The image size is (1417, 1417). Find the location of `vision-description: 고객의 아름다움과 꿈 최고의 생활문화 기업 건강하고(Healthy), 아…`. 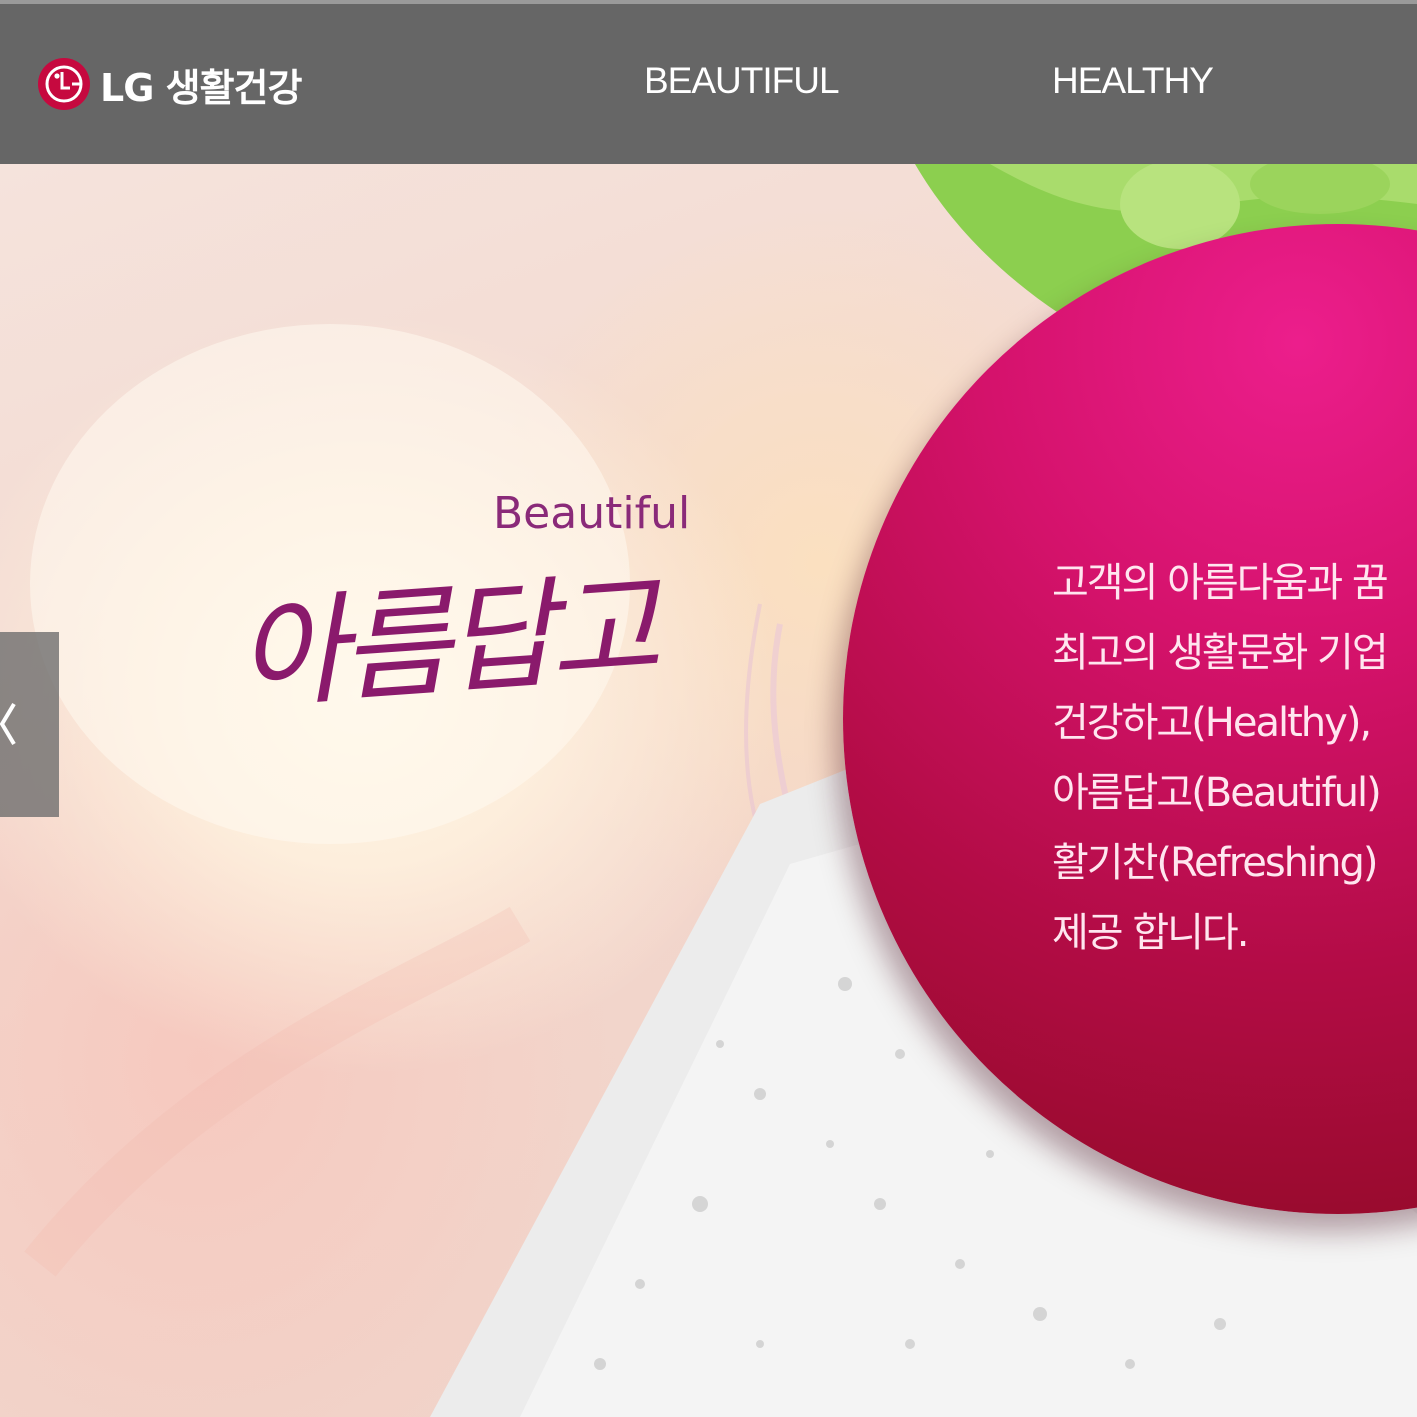

vision-description: 고객의 아름다움과 꿈 최고의 생활문화 기업 건강하고(Healthy), 아… is located at coordinates (1234, 758).